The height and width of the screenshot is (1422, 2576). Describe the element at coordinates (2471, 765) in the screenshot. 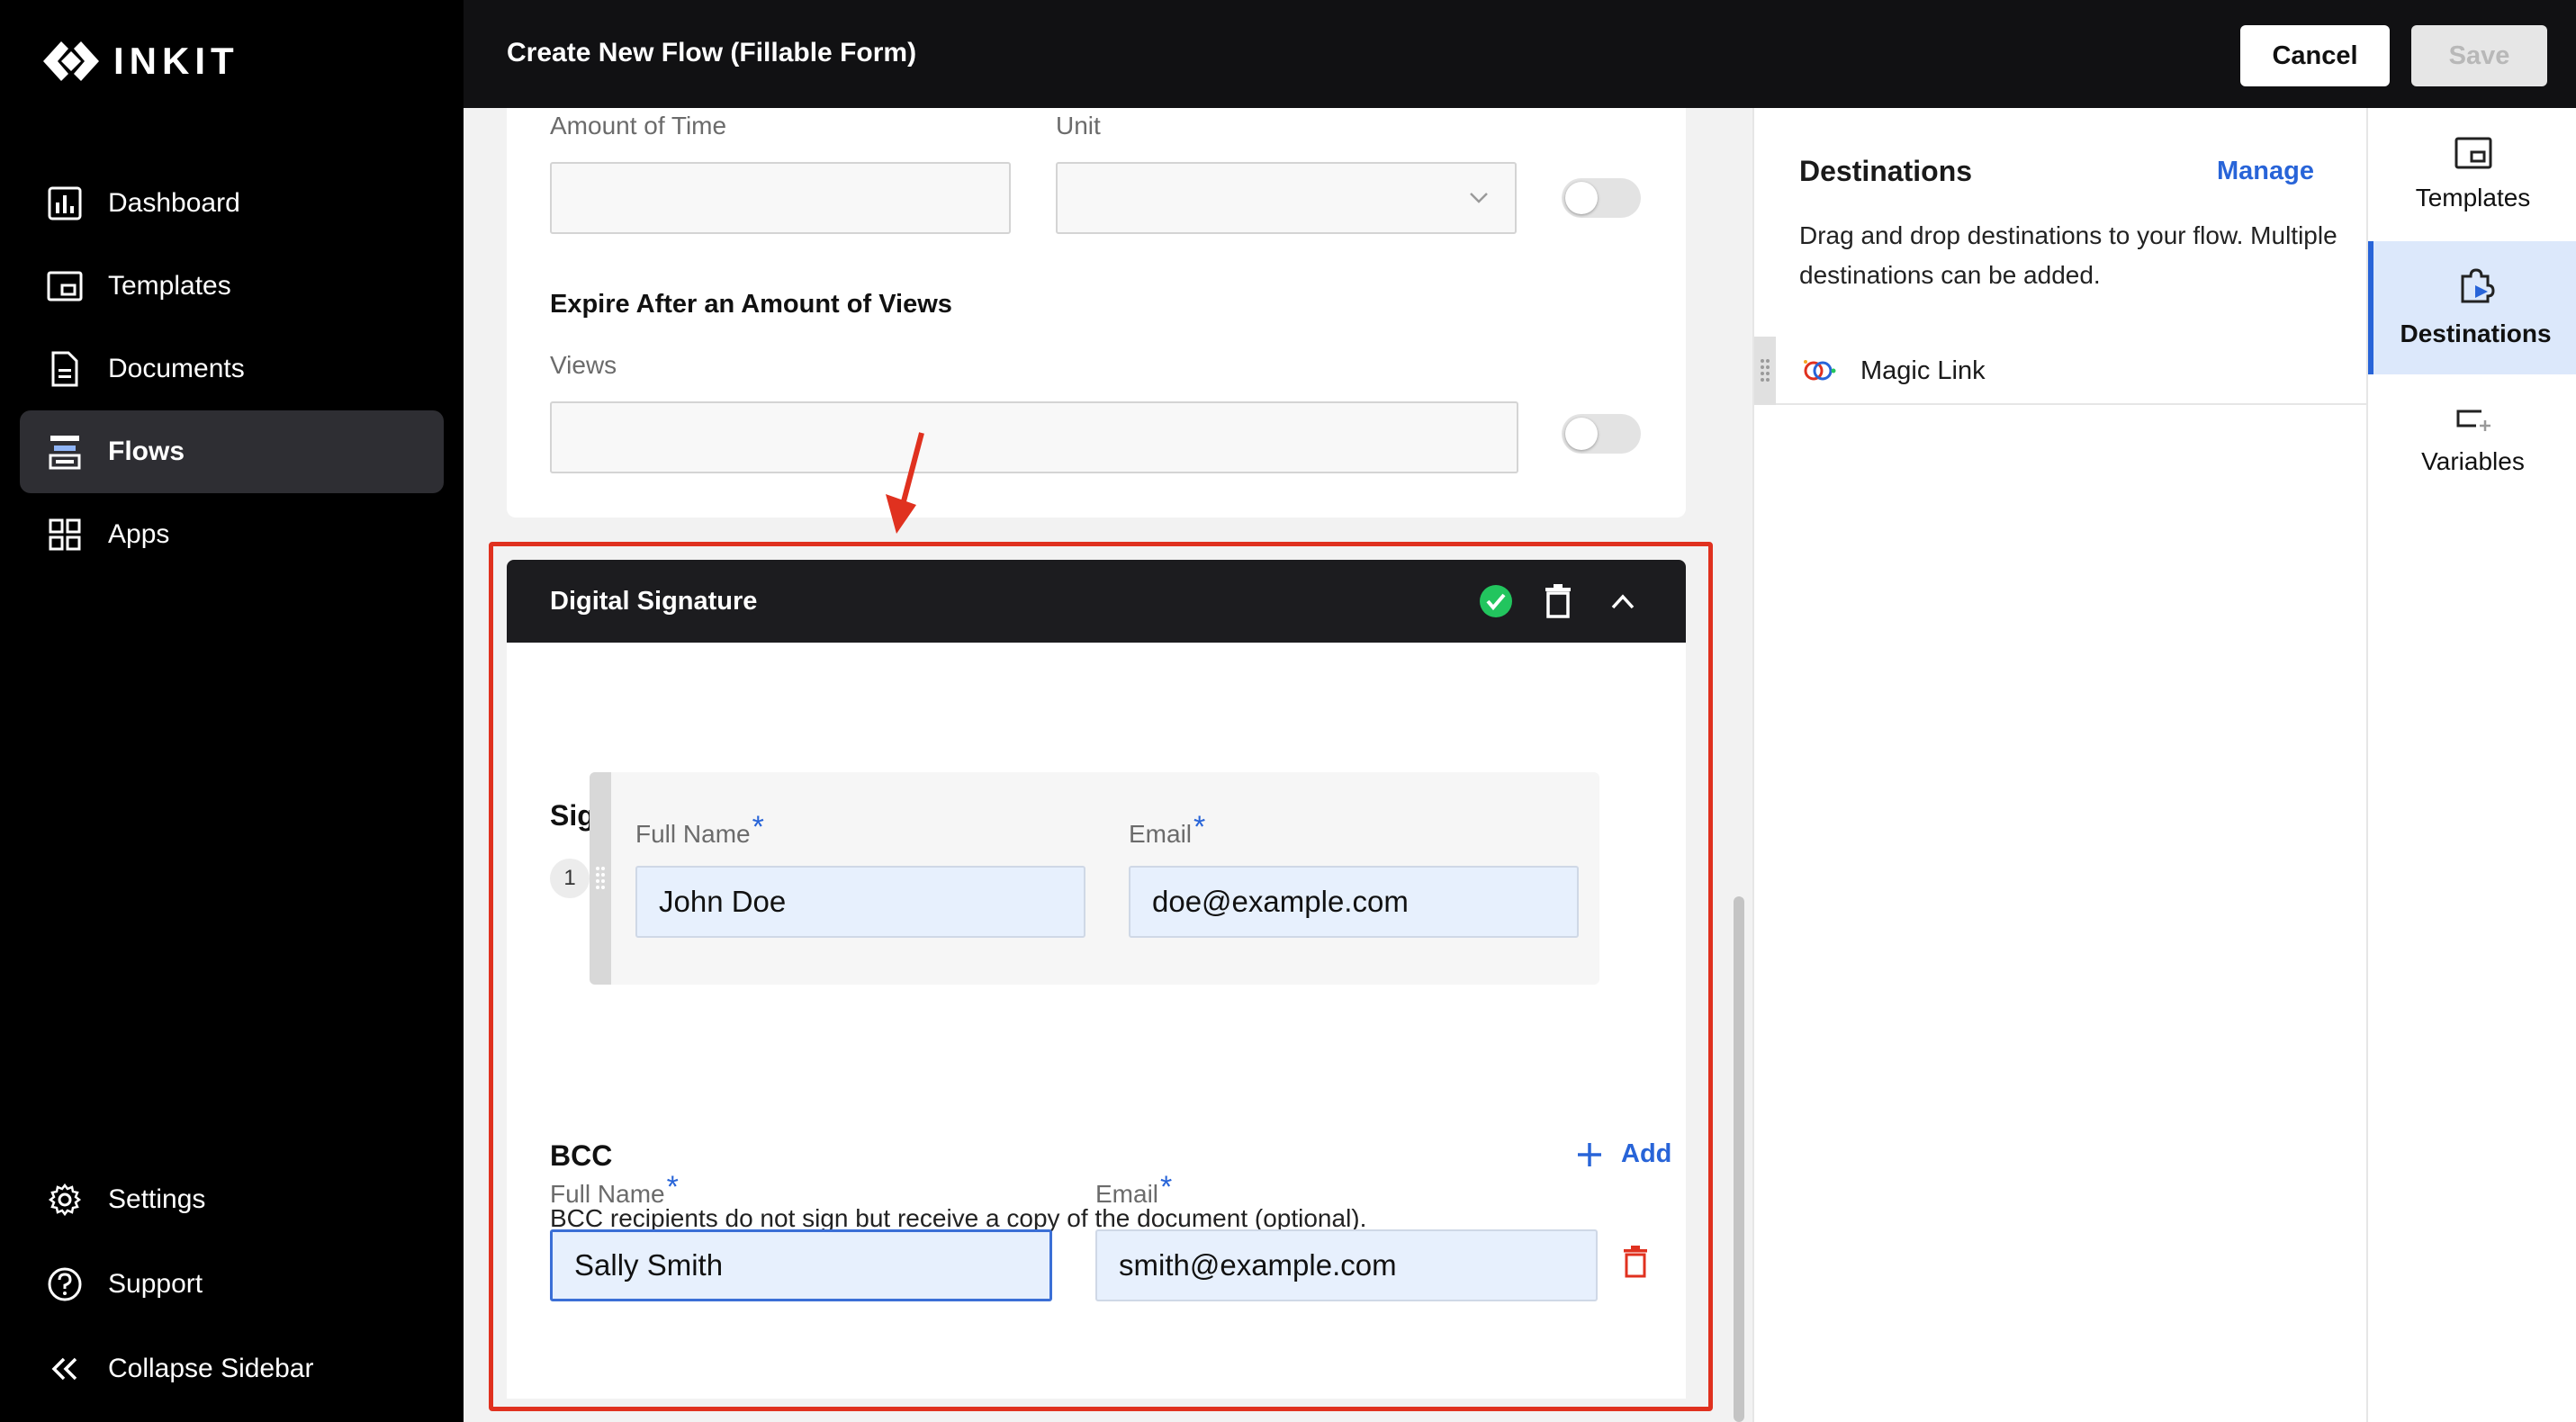

I see `right-rail: Templates Destinations Variables` at that location.